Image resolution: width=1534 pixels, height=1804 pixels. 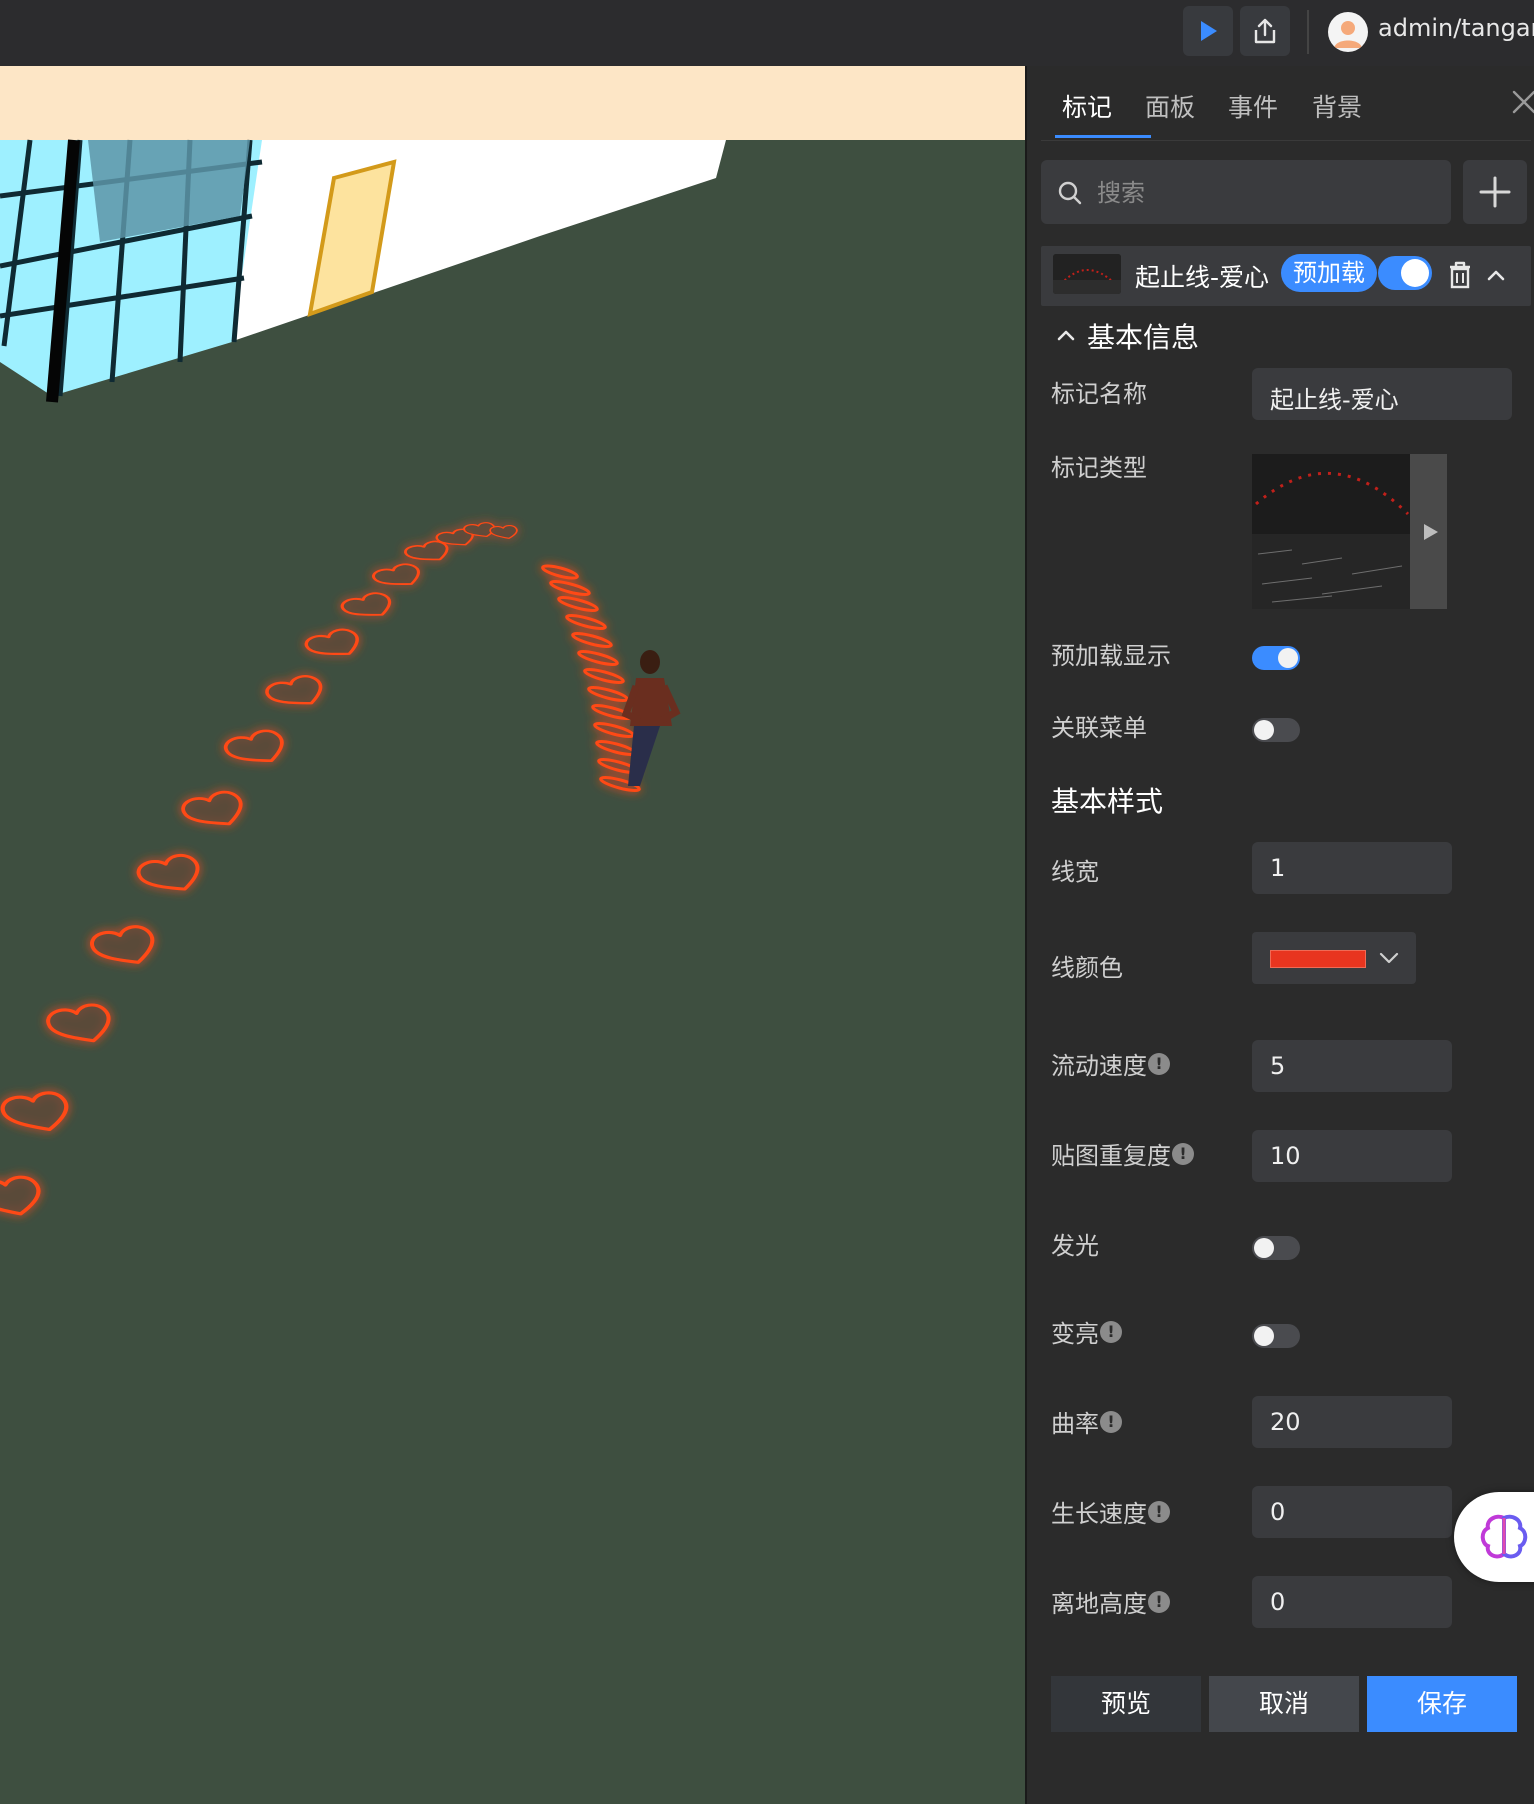 I want to click on preload-display-toggle, so click(x=1276, y=658).